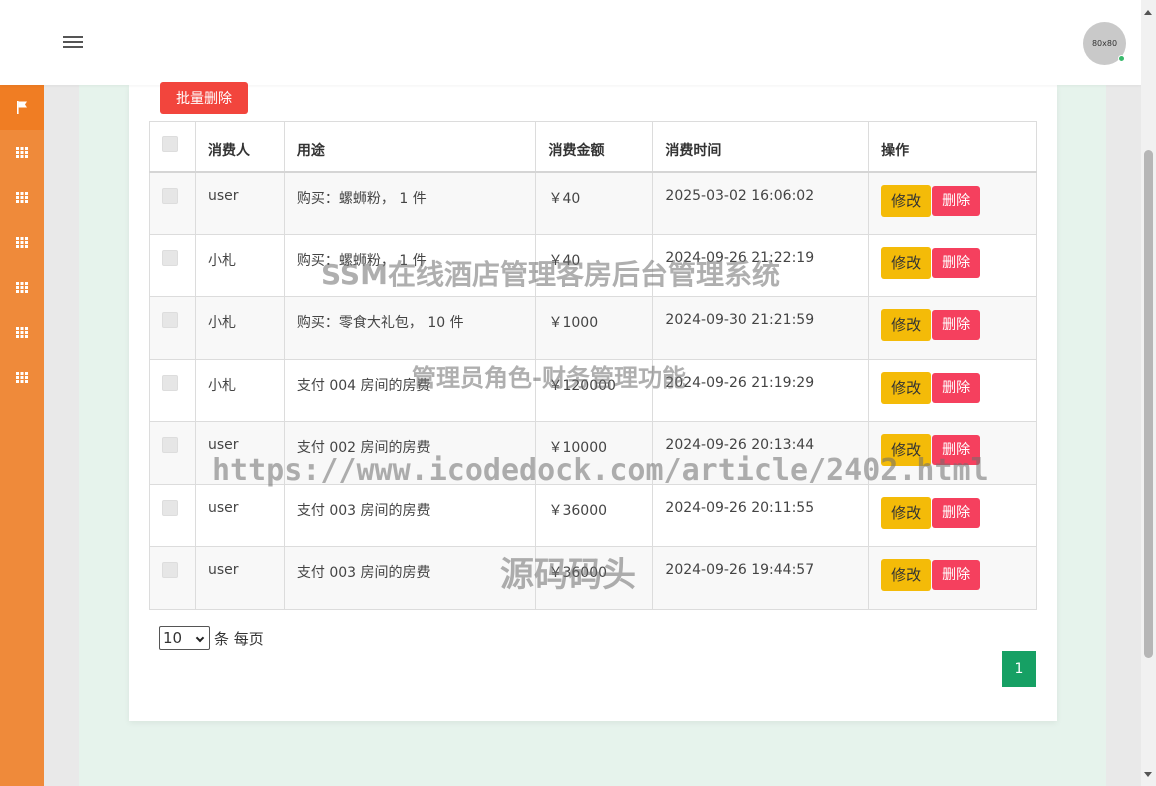  Describe the element at coordinates (761, 328) in the screenshot. I see `cell-time: 2024-09-30 21:21:59` at that location.